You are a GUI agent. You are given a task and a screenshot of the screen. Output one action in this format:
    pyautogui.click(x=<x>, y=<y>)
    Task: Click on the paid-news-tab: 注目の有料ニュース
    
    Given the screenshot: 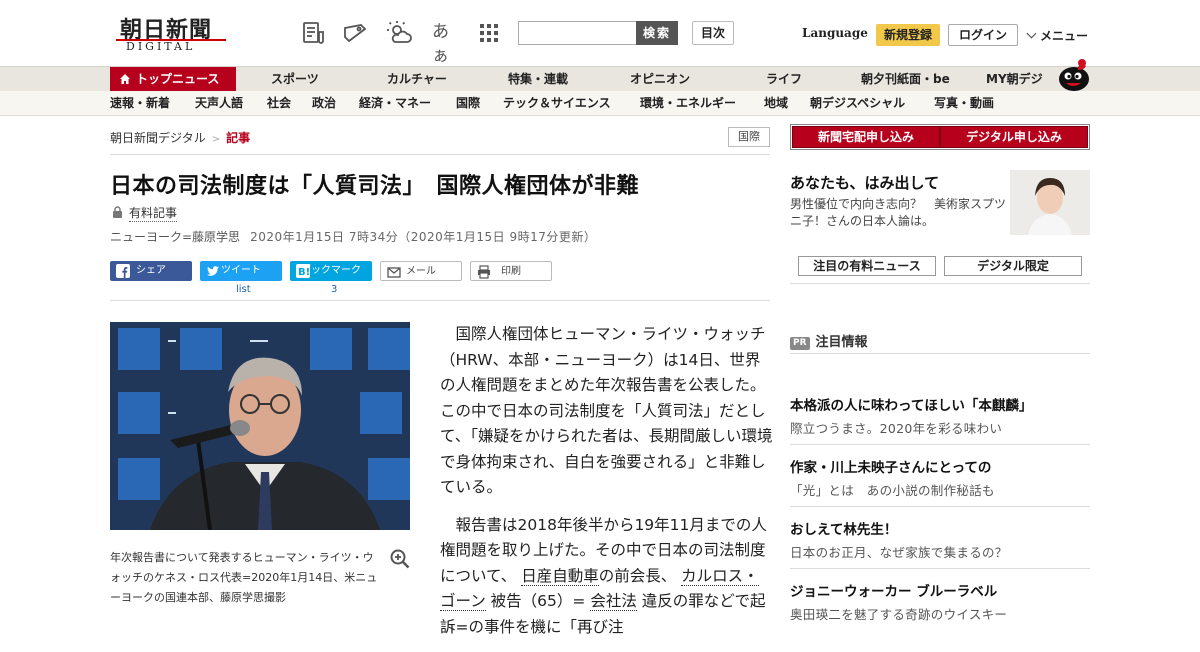 What is the action you would take?
    pyautogui.click(x=867, y=266)
    